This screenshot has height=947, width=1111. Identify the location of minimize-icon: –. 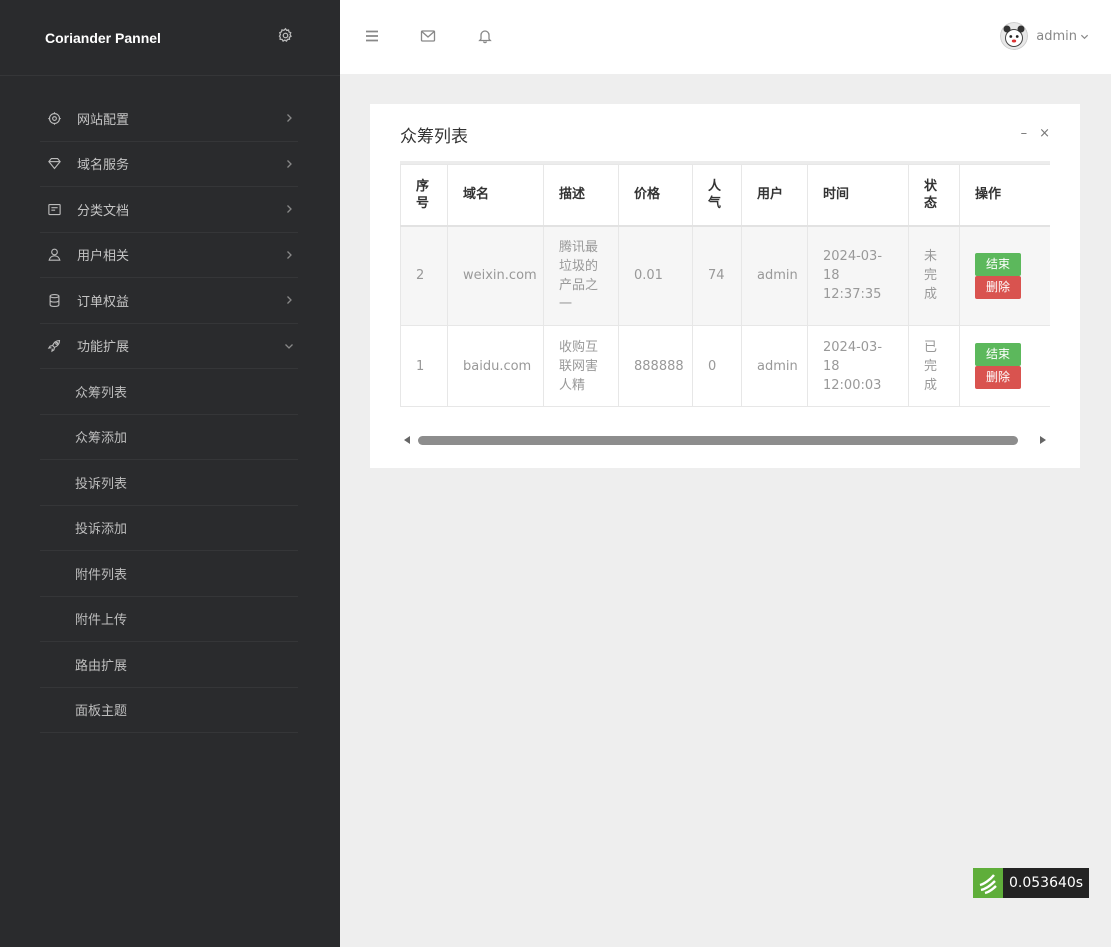
(1024, 133).